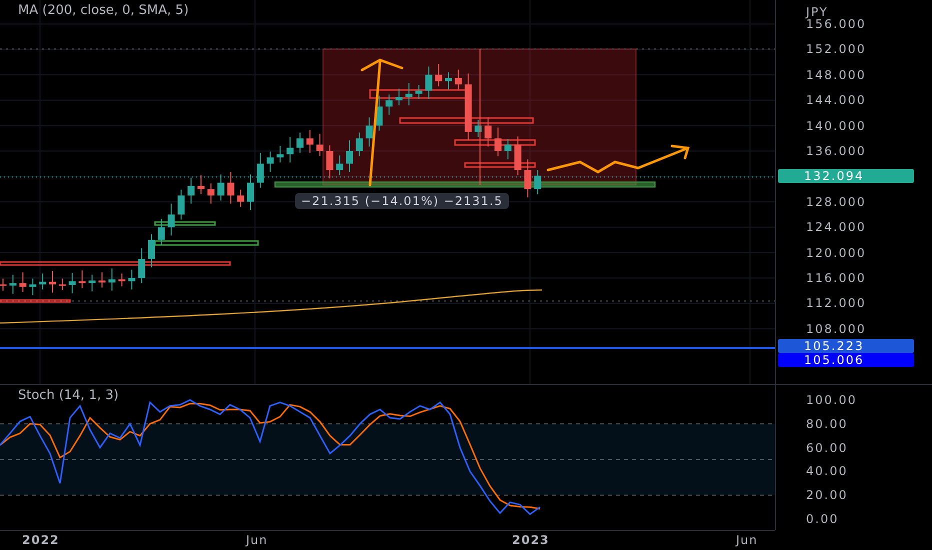 The width and height of the screenshot is (932, 550). I want to click on axis-tick-label: 100.00, so click(831, 400).